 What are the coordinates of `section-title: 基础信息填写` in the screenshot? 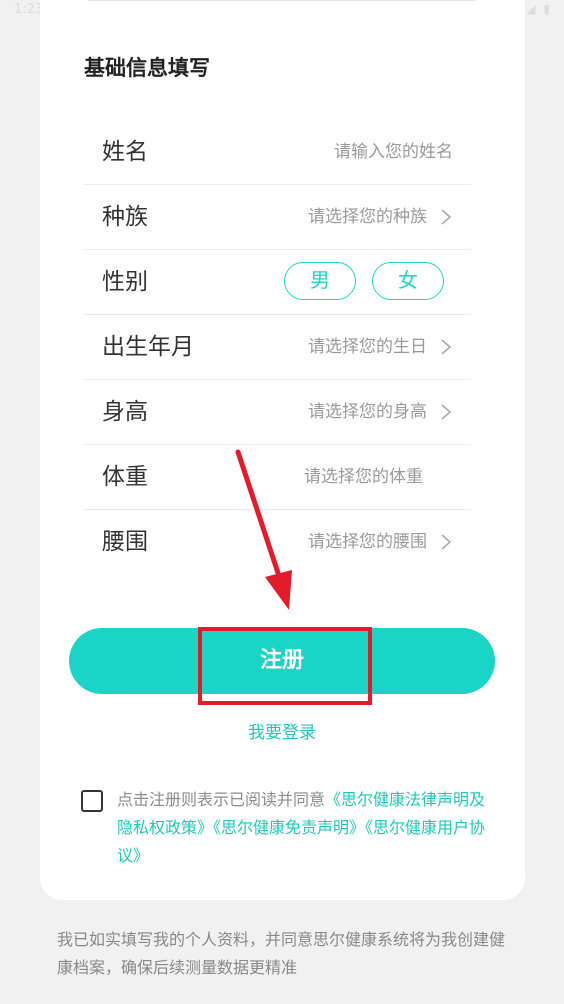 It's located at (147, 68).